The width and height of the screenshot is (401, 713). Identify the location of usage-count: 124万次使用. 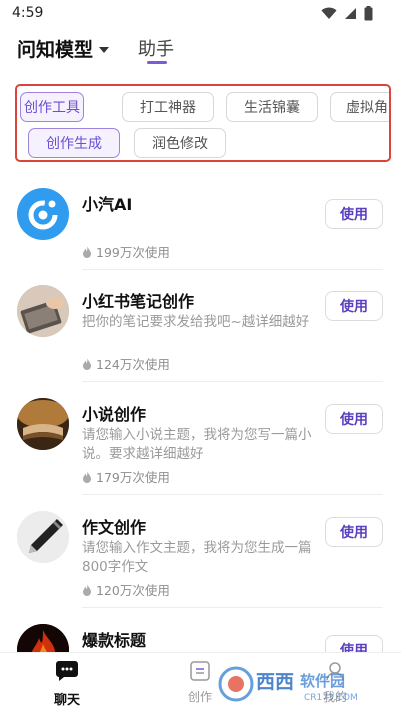
(126, 363).